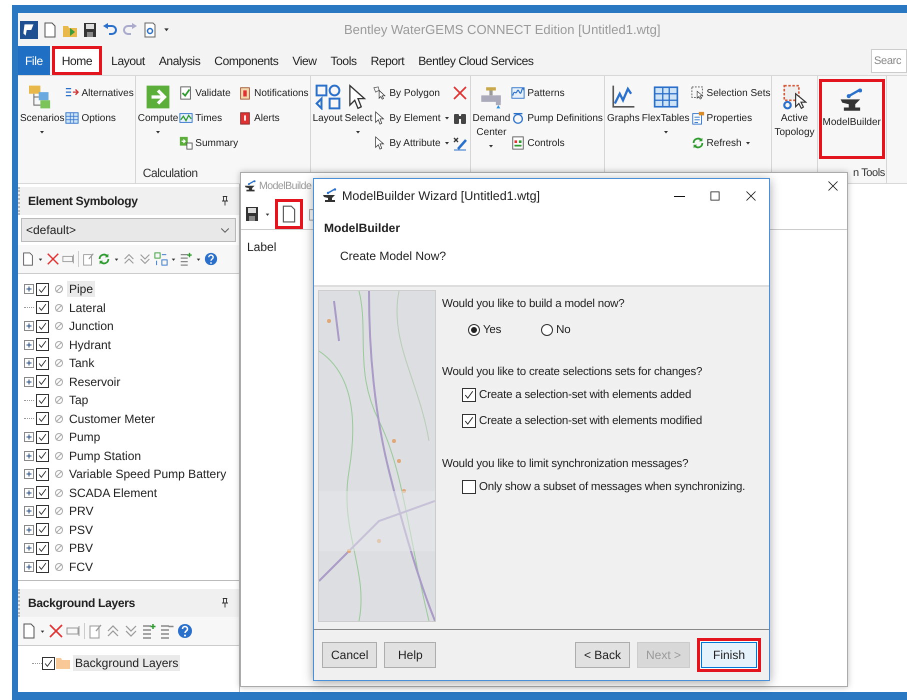  I want to click on ribbon-button: Summary, so click(208, 143).